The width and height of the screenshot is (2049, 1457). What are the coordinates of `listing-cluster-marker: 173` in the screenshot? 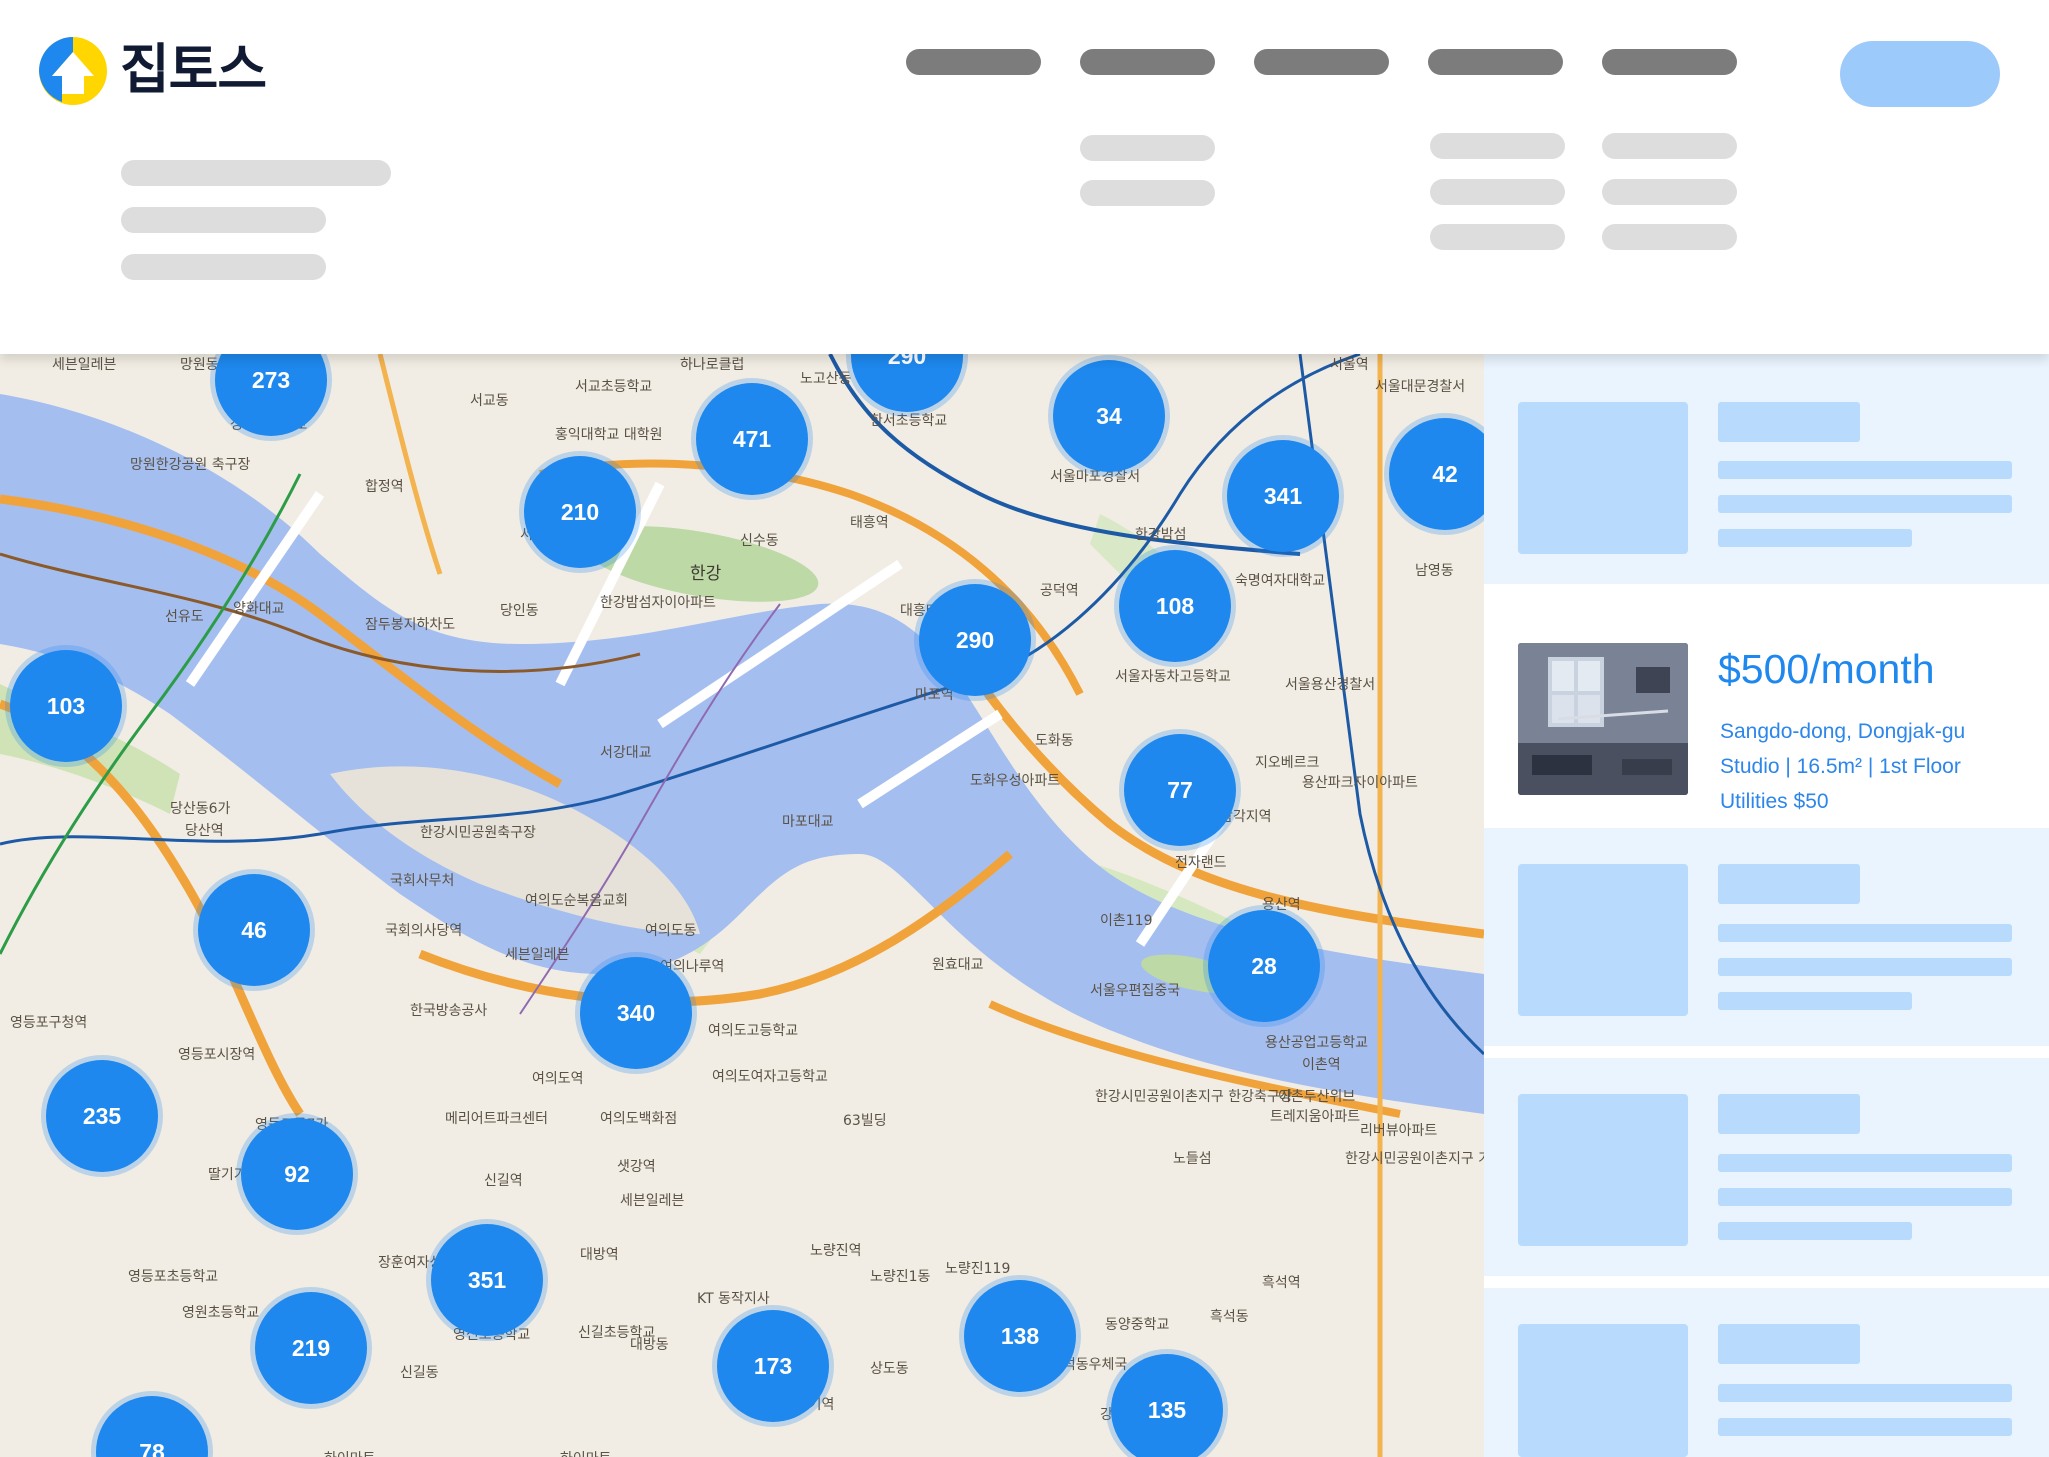 It's located at (773, 1366).